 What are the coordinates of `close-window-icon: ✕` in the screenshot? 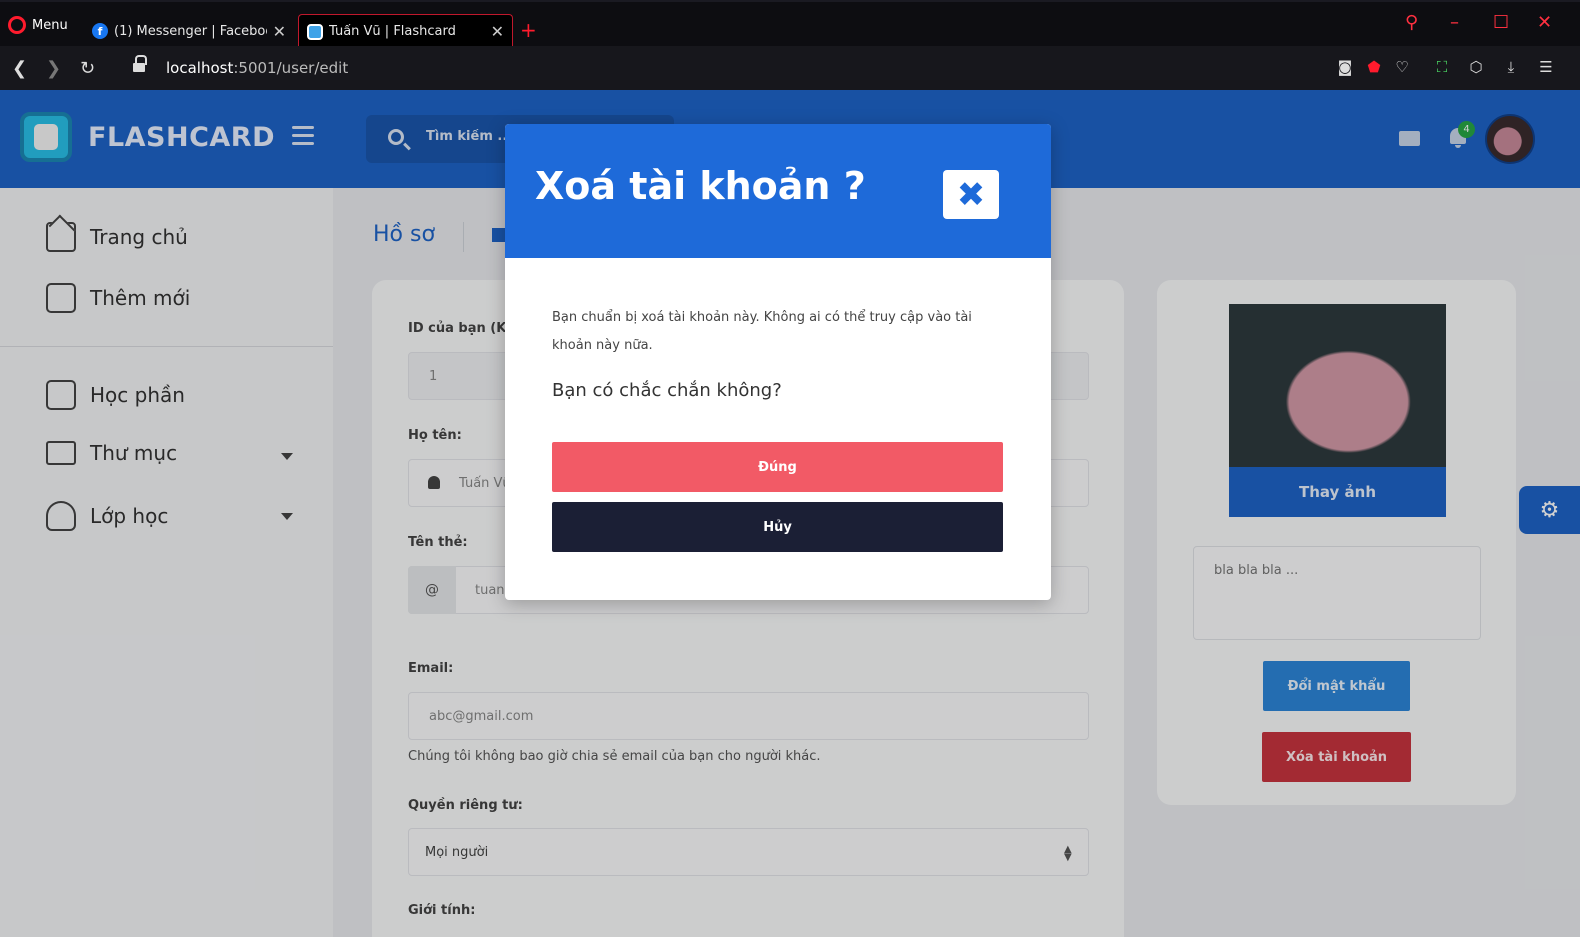 It's located at (1544, 22).